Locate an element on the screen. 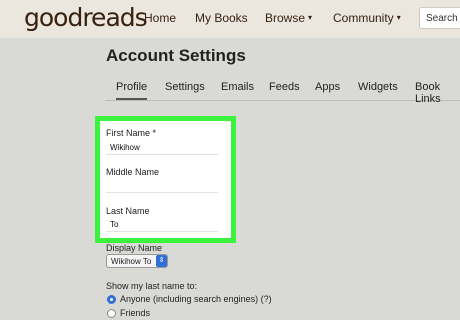  tab-settings: Settings is located at coordinates (185, 87).